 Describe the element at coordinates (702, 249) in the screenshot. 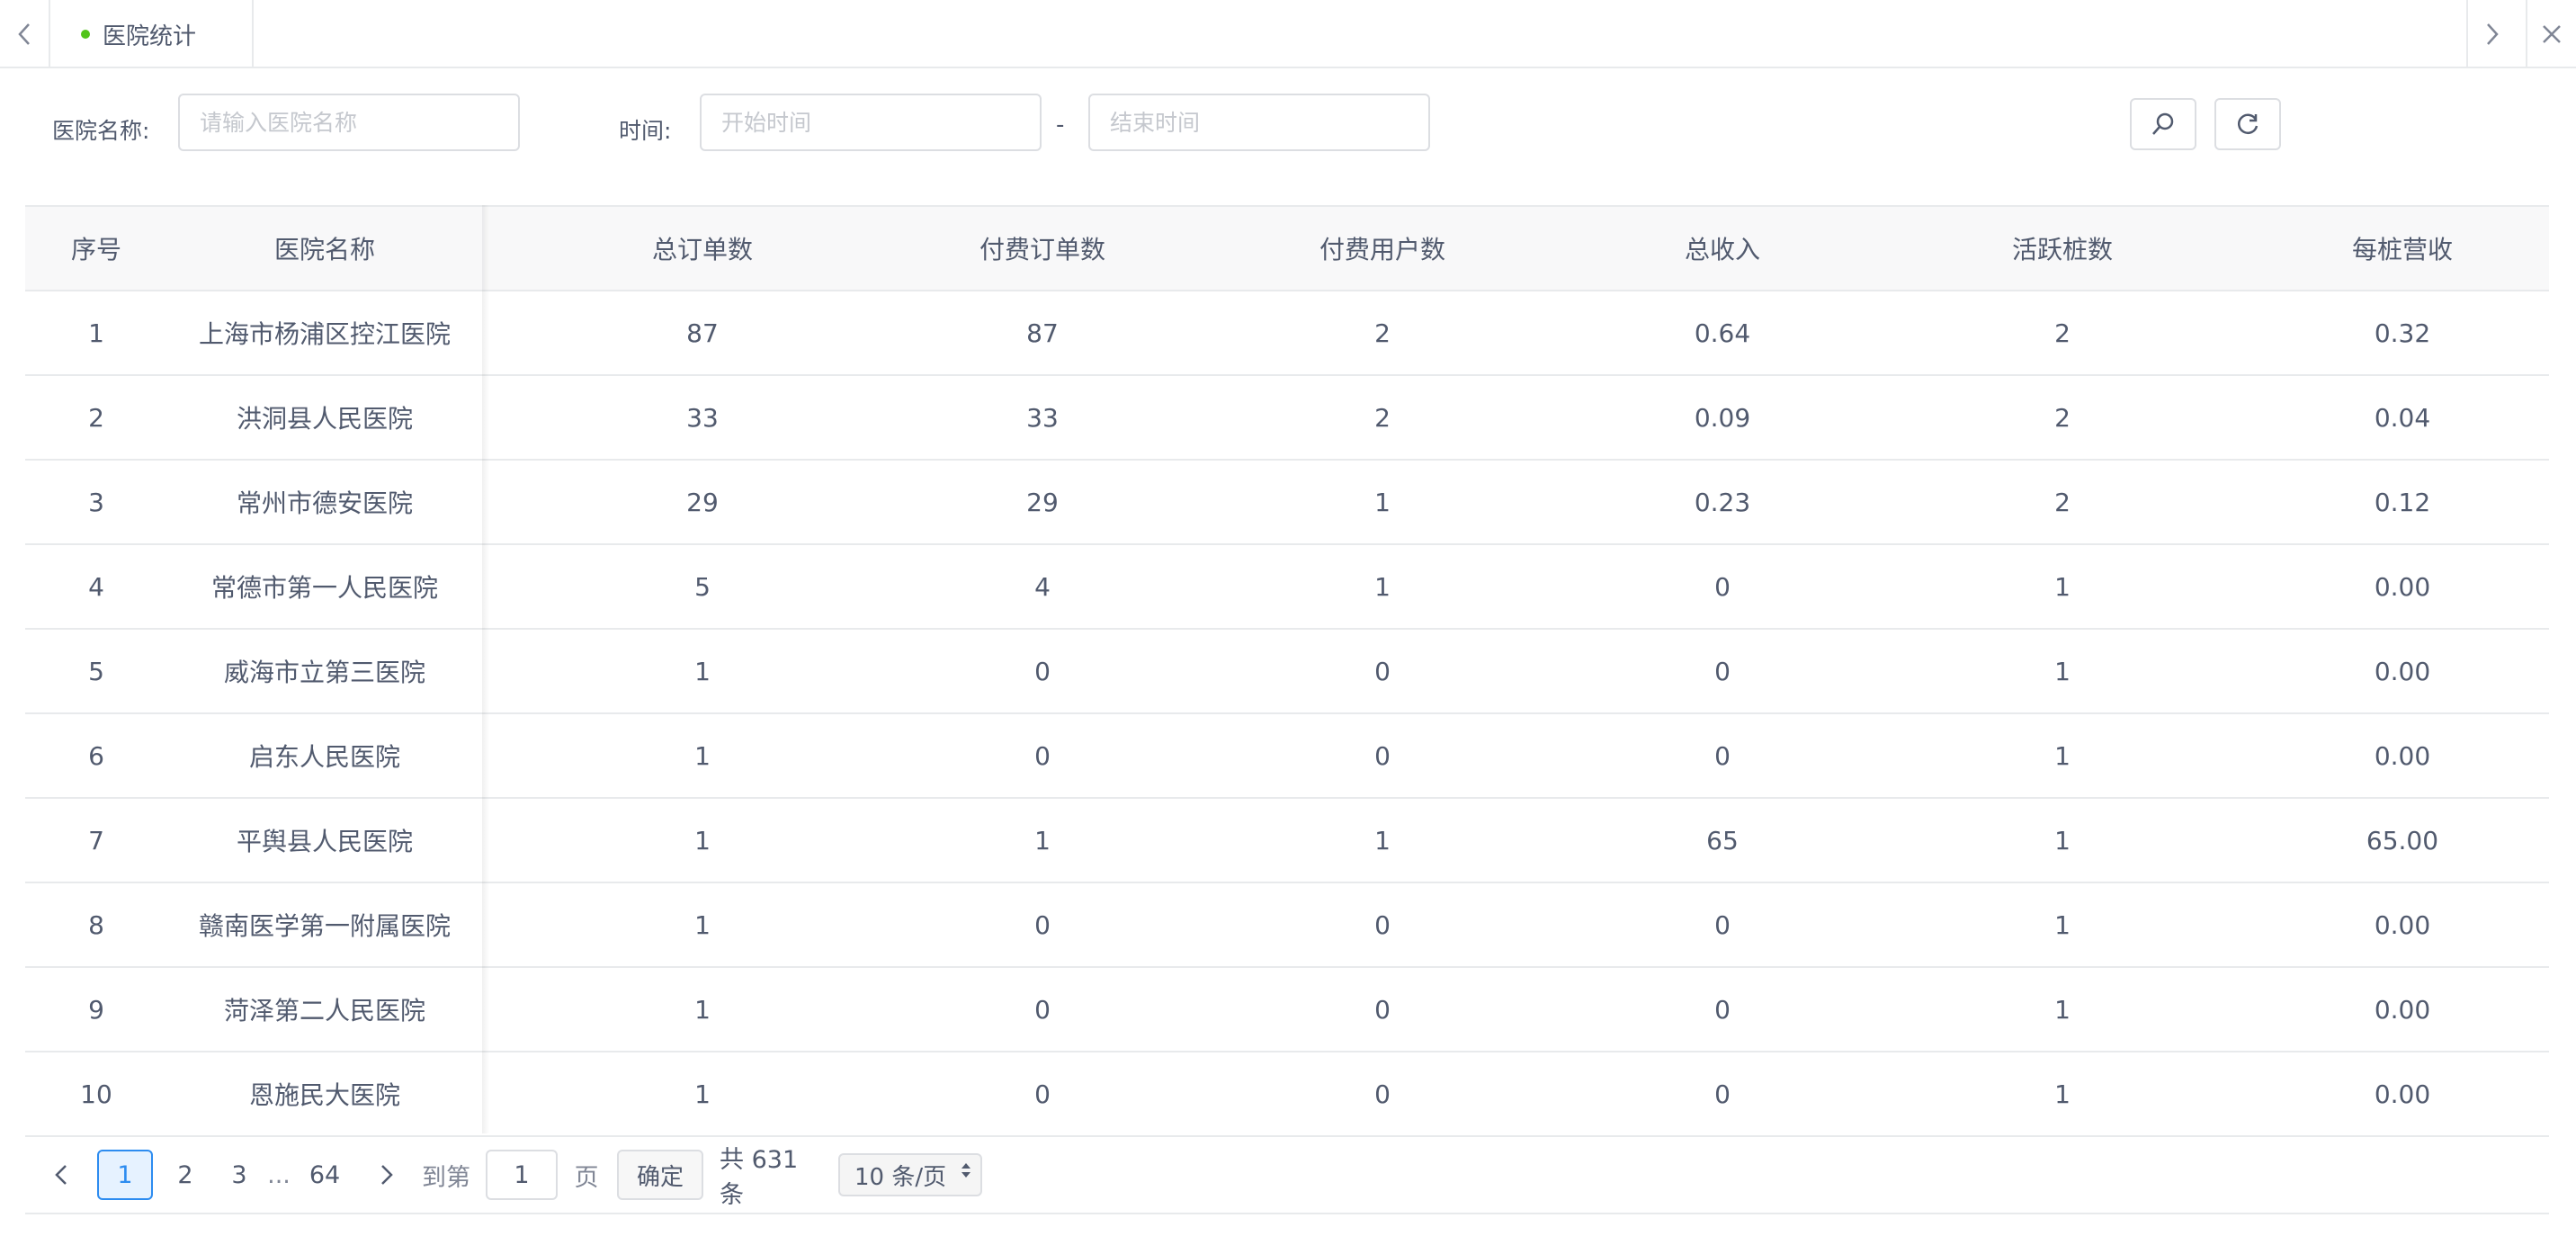

I see `column-header: 总订单数` at that location.